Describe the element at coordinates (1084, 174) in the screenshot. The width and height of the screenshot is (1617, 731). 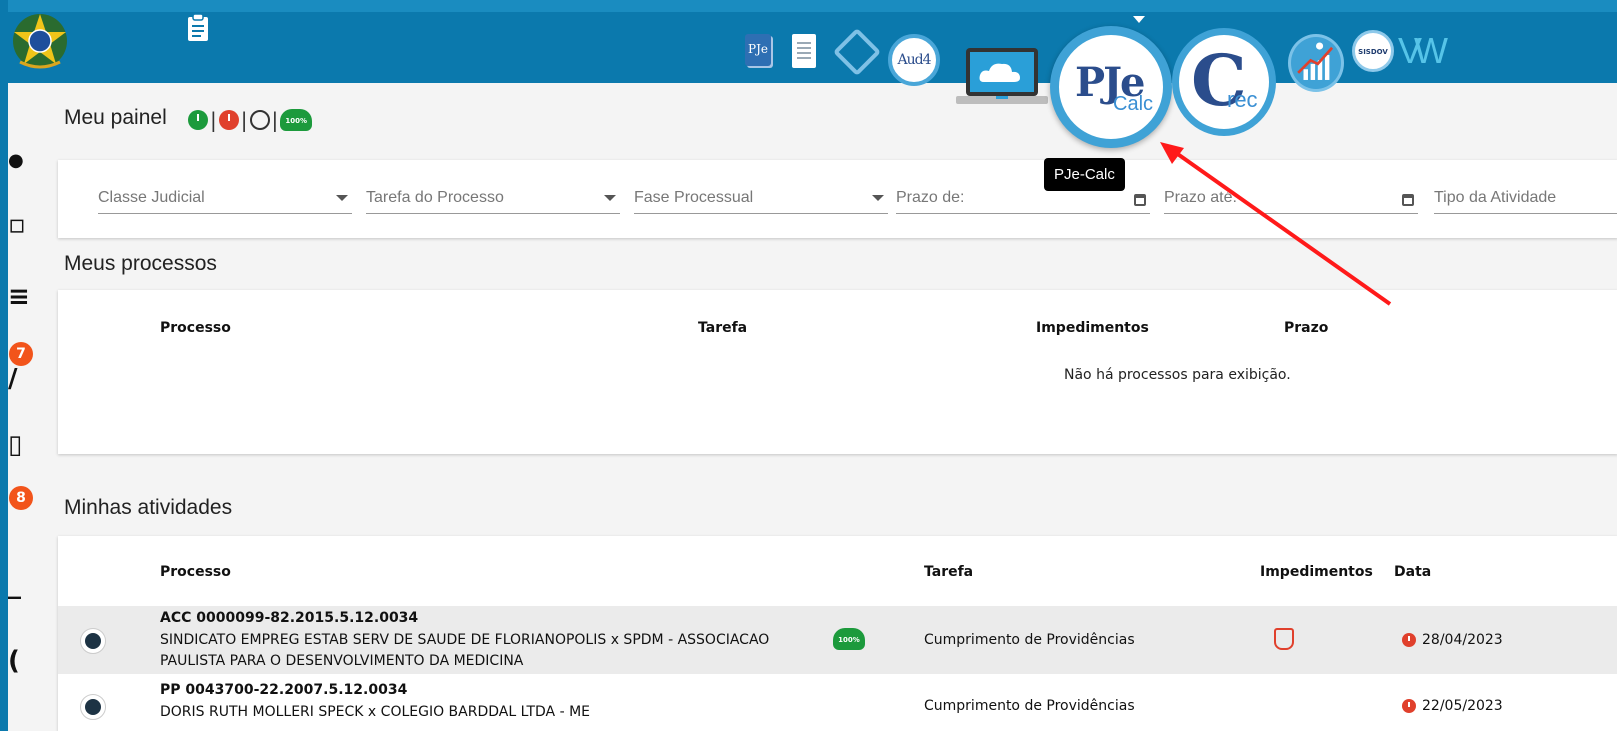
I see `pjecalc-tooltip: PJe-Calc` at that location.